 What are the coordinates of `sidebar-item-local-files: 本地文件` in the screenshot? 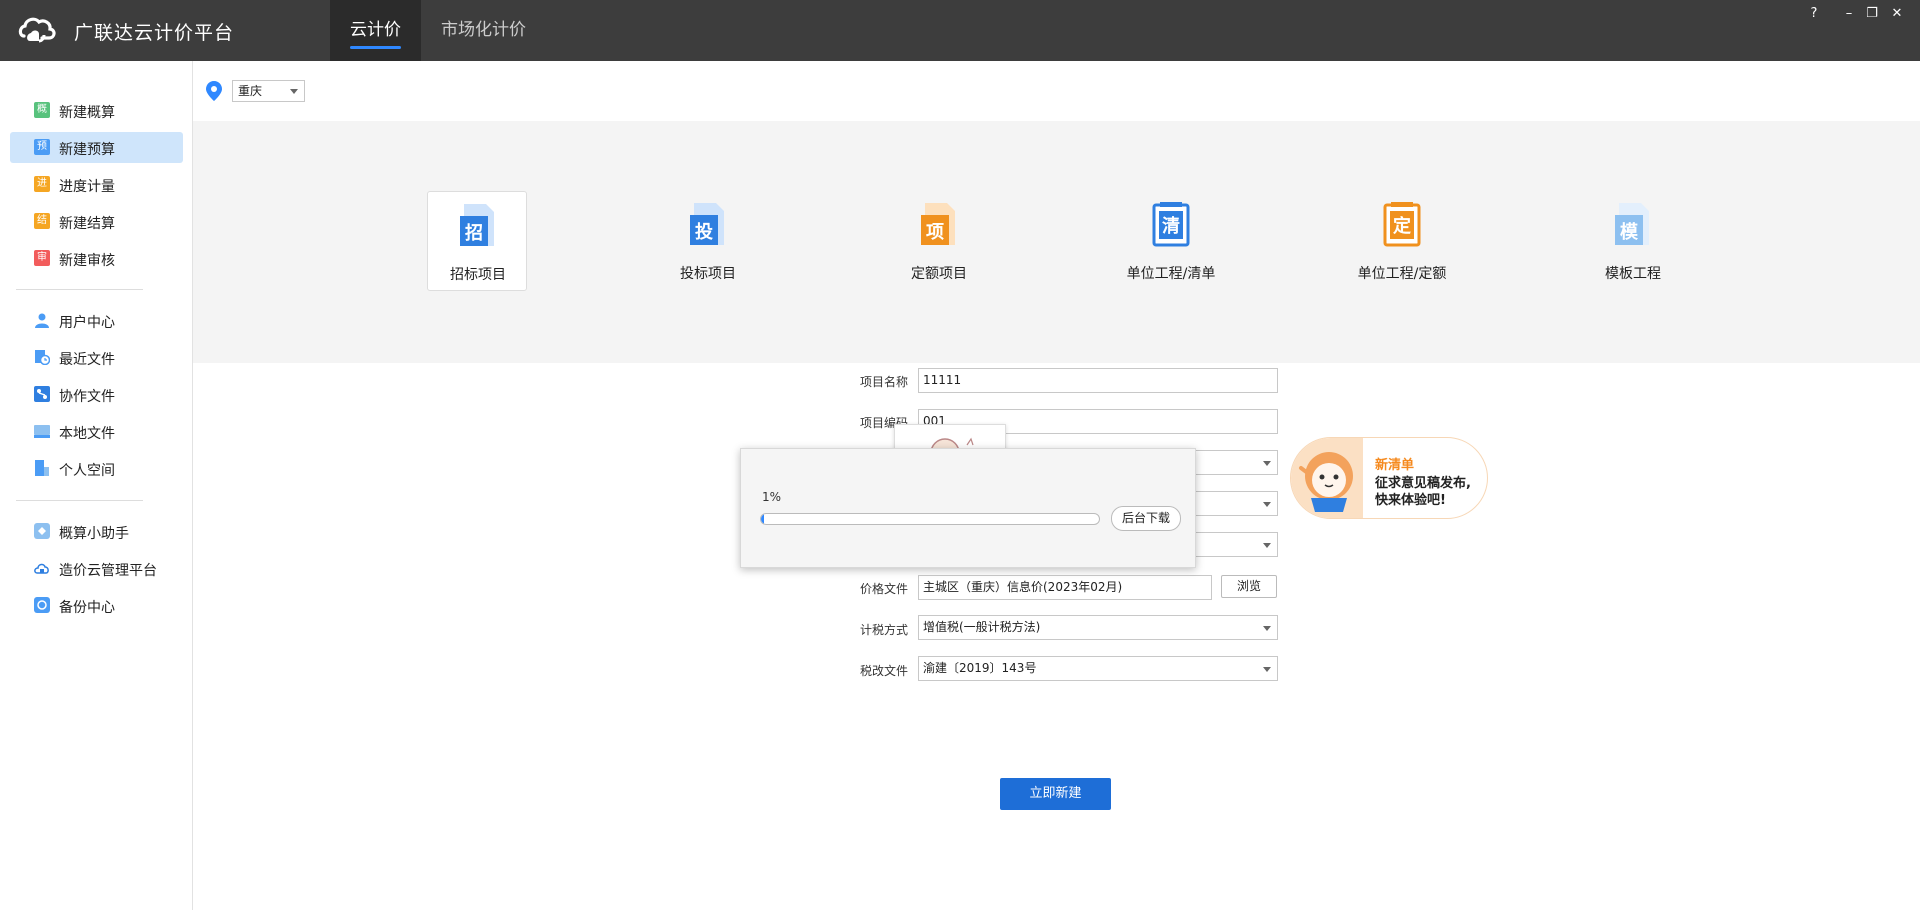 It's located at (96, 431).